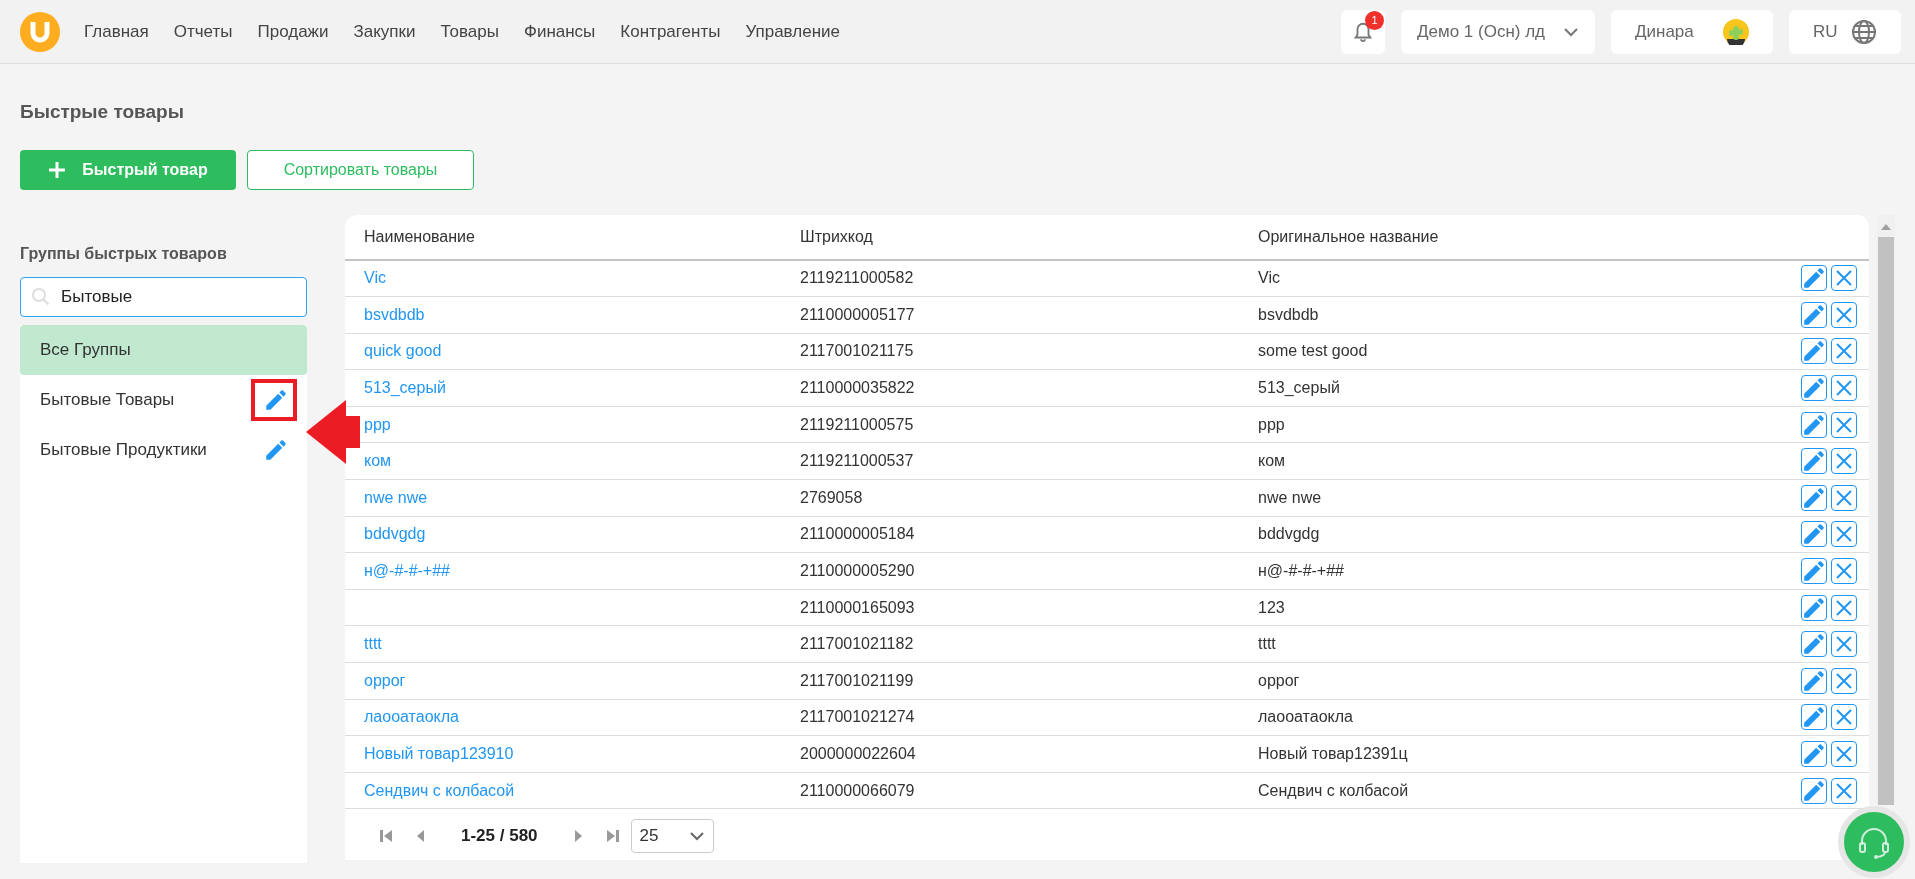 This screenshot has width=1915, height=879. Describe the element at coordinates (1498, 31) in the screenshot. I see `company-select: Демо 1 (Осн) лд` at that location.